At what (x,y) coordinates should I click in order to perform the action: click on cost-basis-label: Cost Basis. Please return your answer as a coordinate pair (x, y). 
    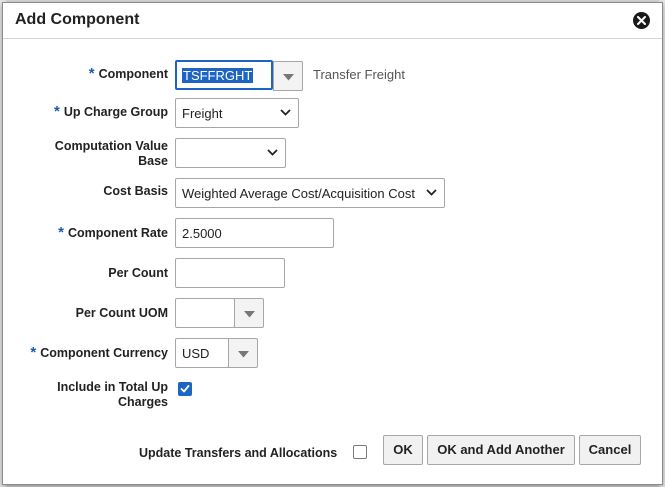
    Looking at the image, I should click on (135, 191).